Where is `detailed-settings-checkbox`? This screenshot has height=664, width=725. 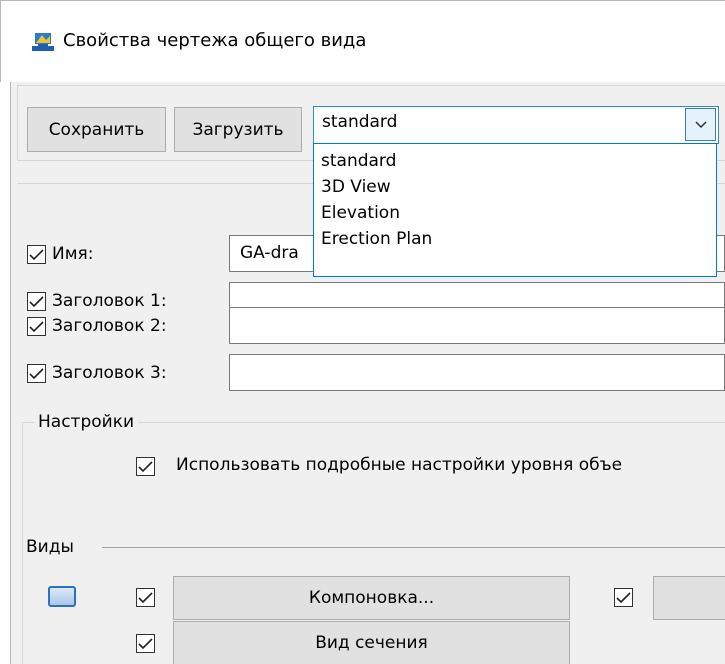 detailed-settings-checkbox is located at coordinates (145, 466).